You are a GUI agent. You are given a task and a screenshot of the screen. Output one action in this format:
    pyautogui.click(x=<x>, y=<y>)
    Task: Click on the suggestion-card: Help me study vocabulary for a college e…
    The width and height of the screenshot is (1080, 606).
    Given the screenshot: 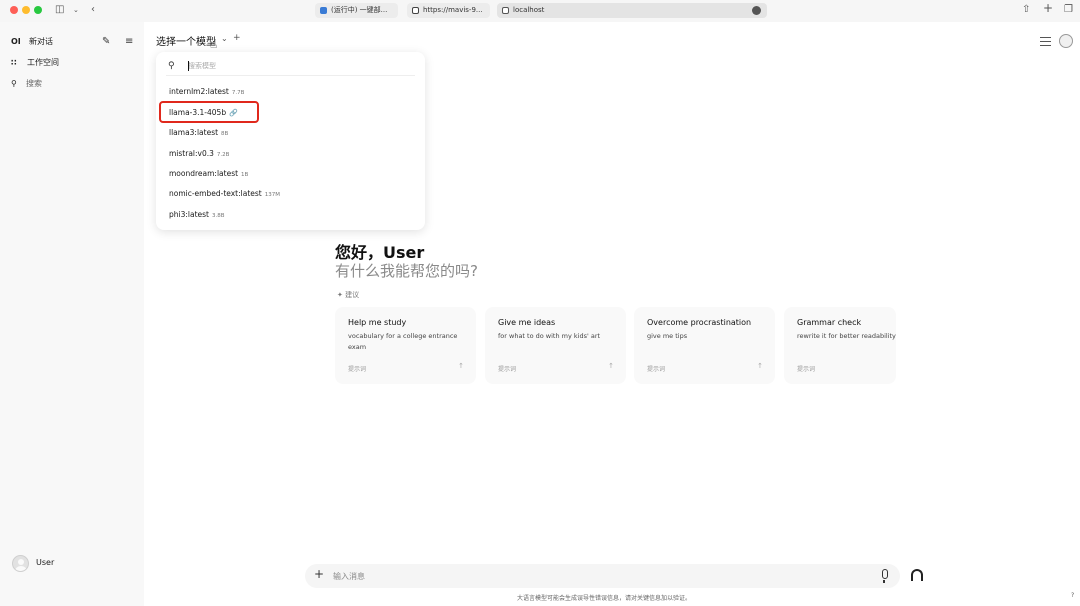 What is the action you would take?
    pyautogui.click(x=405, y=345)
    